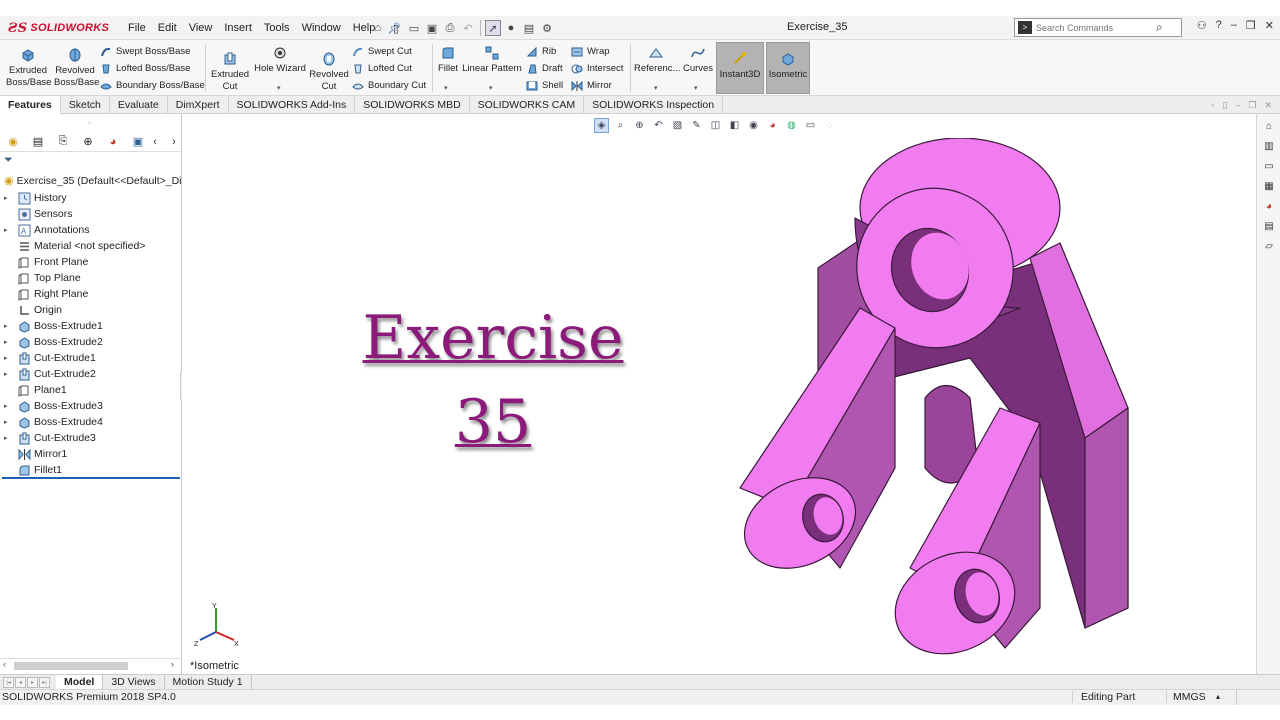 This screenshot has width=1280, height=720. Describe the element at coordinates (788, 68) in the screenshot. I see `isometric-button: Isometric` at that location.